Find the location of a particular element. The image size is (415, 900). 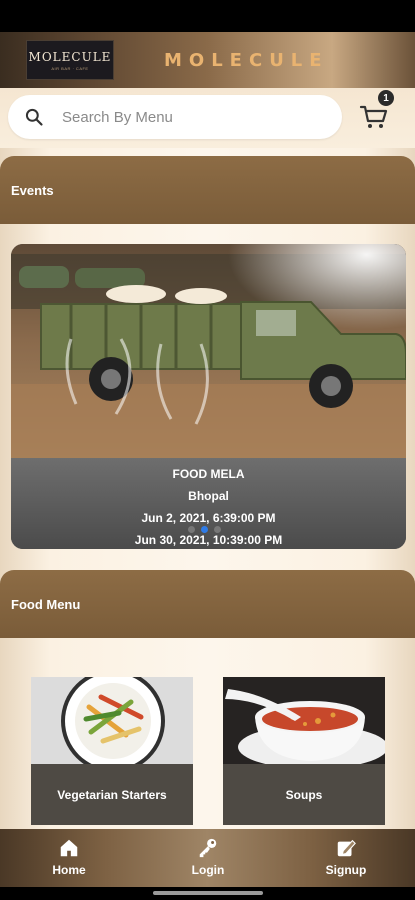

signup-icon is located at coordinates (346, 848).